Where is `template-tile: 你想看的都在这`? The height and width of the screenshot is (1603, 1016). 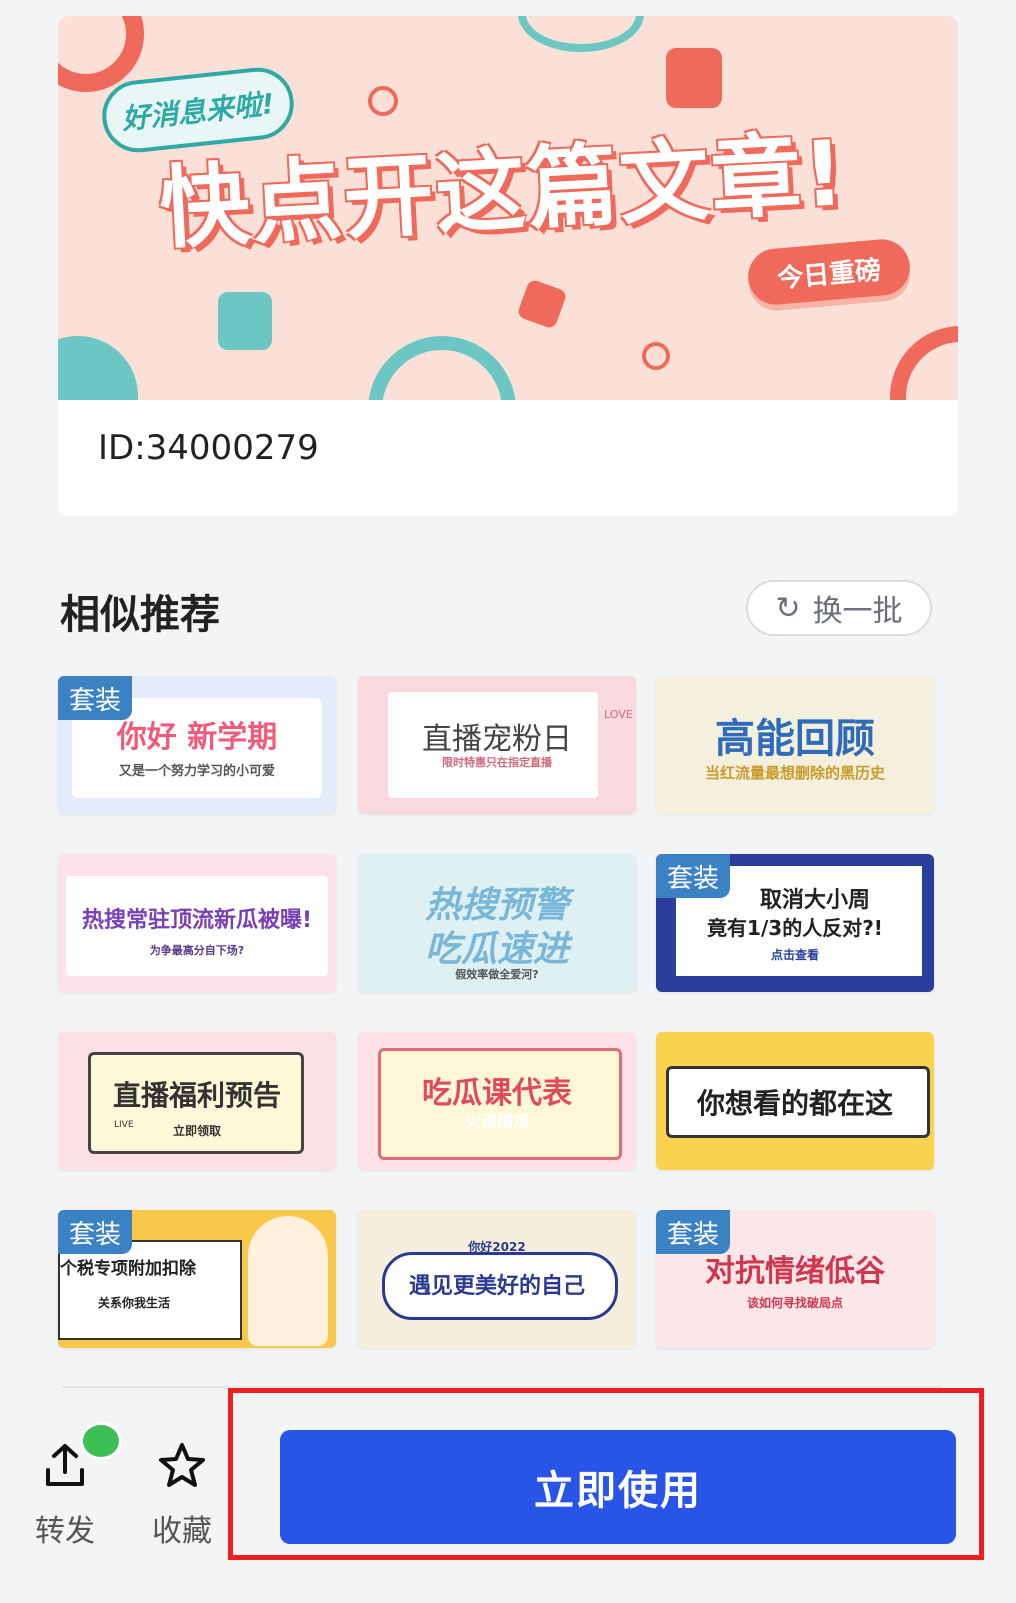 template-tile: 你想看的都在这 is located at coordinates (795, 1101).